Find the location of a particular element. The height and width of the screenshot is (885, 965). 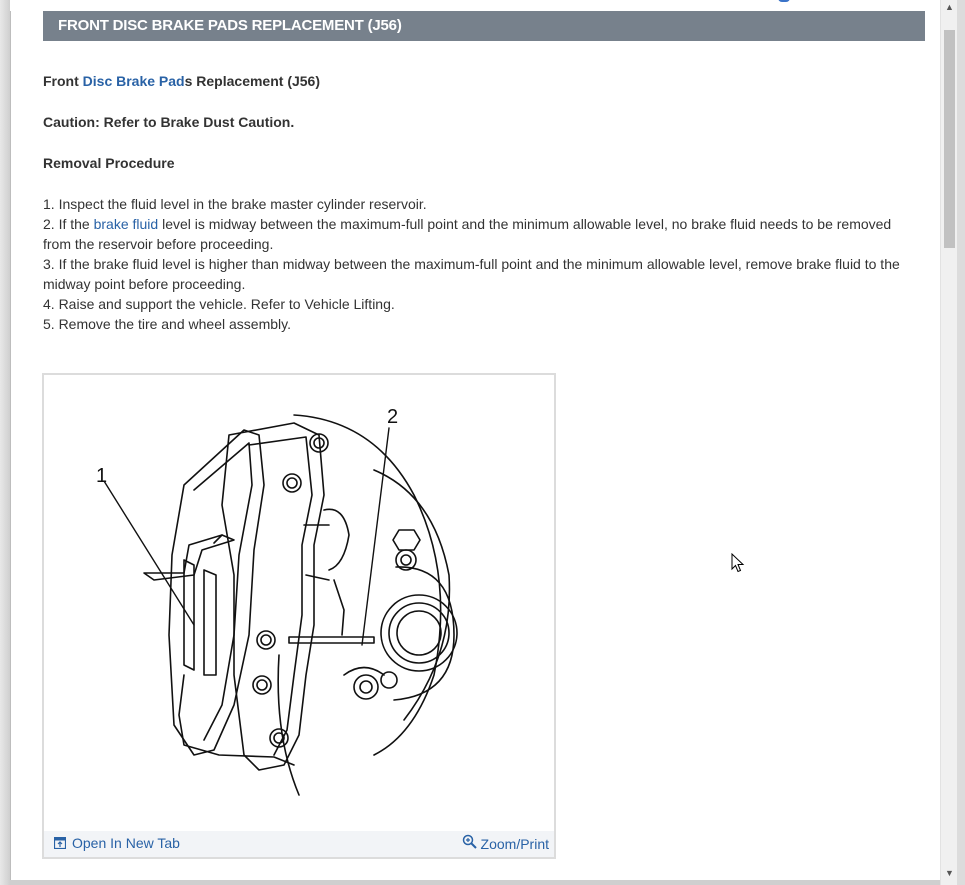

section-title: Removal Procedure is located at coordinates (109, 163).